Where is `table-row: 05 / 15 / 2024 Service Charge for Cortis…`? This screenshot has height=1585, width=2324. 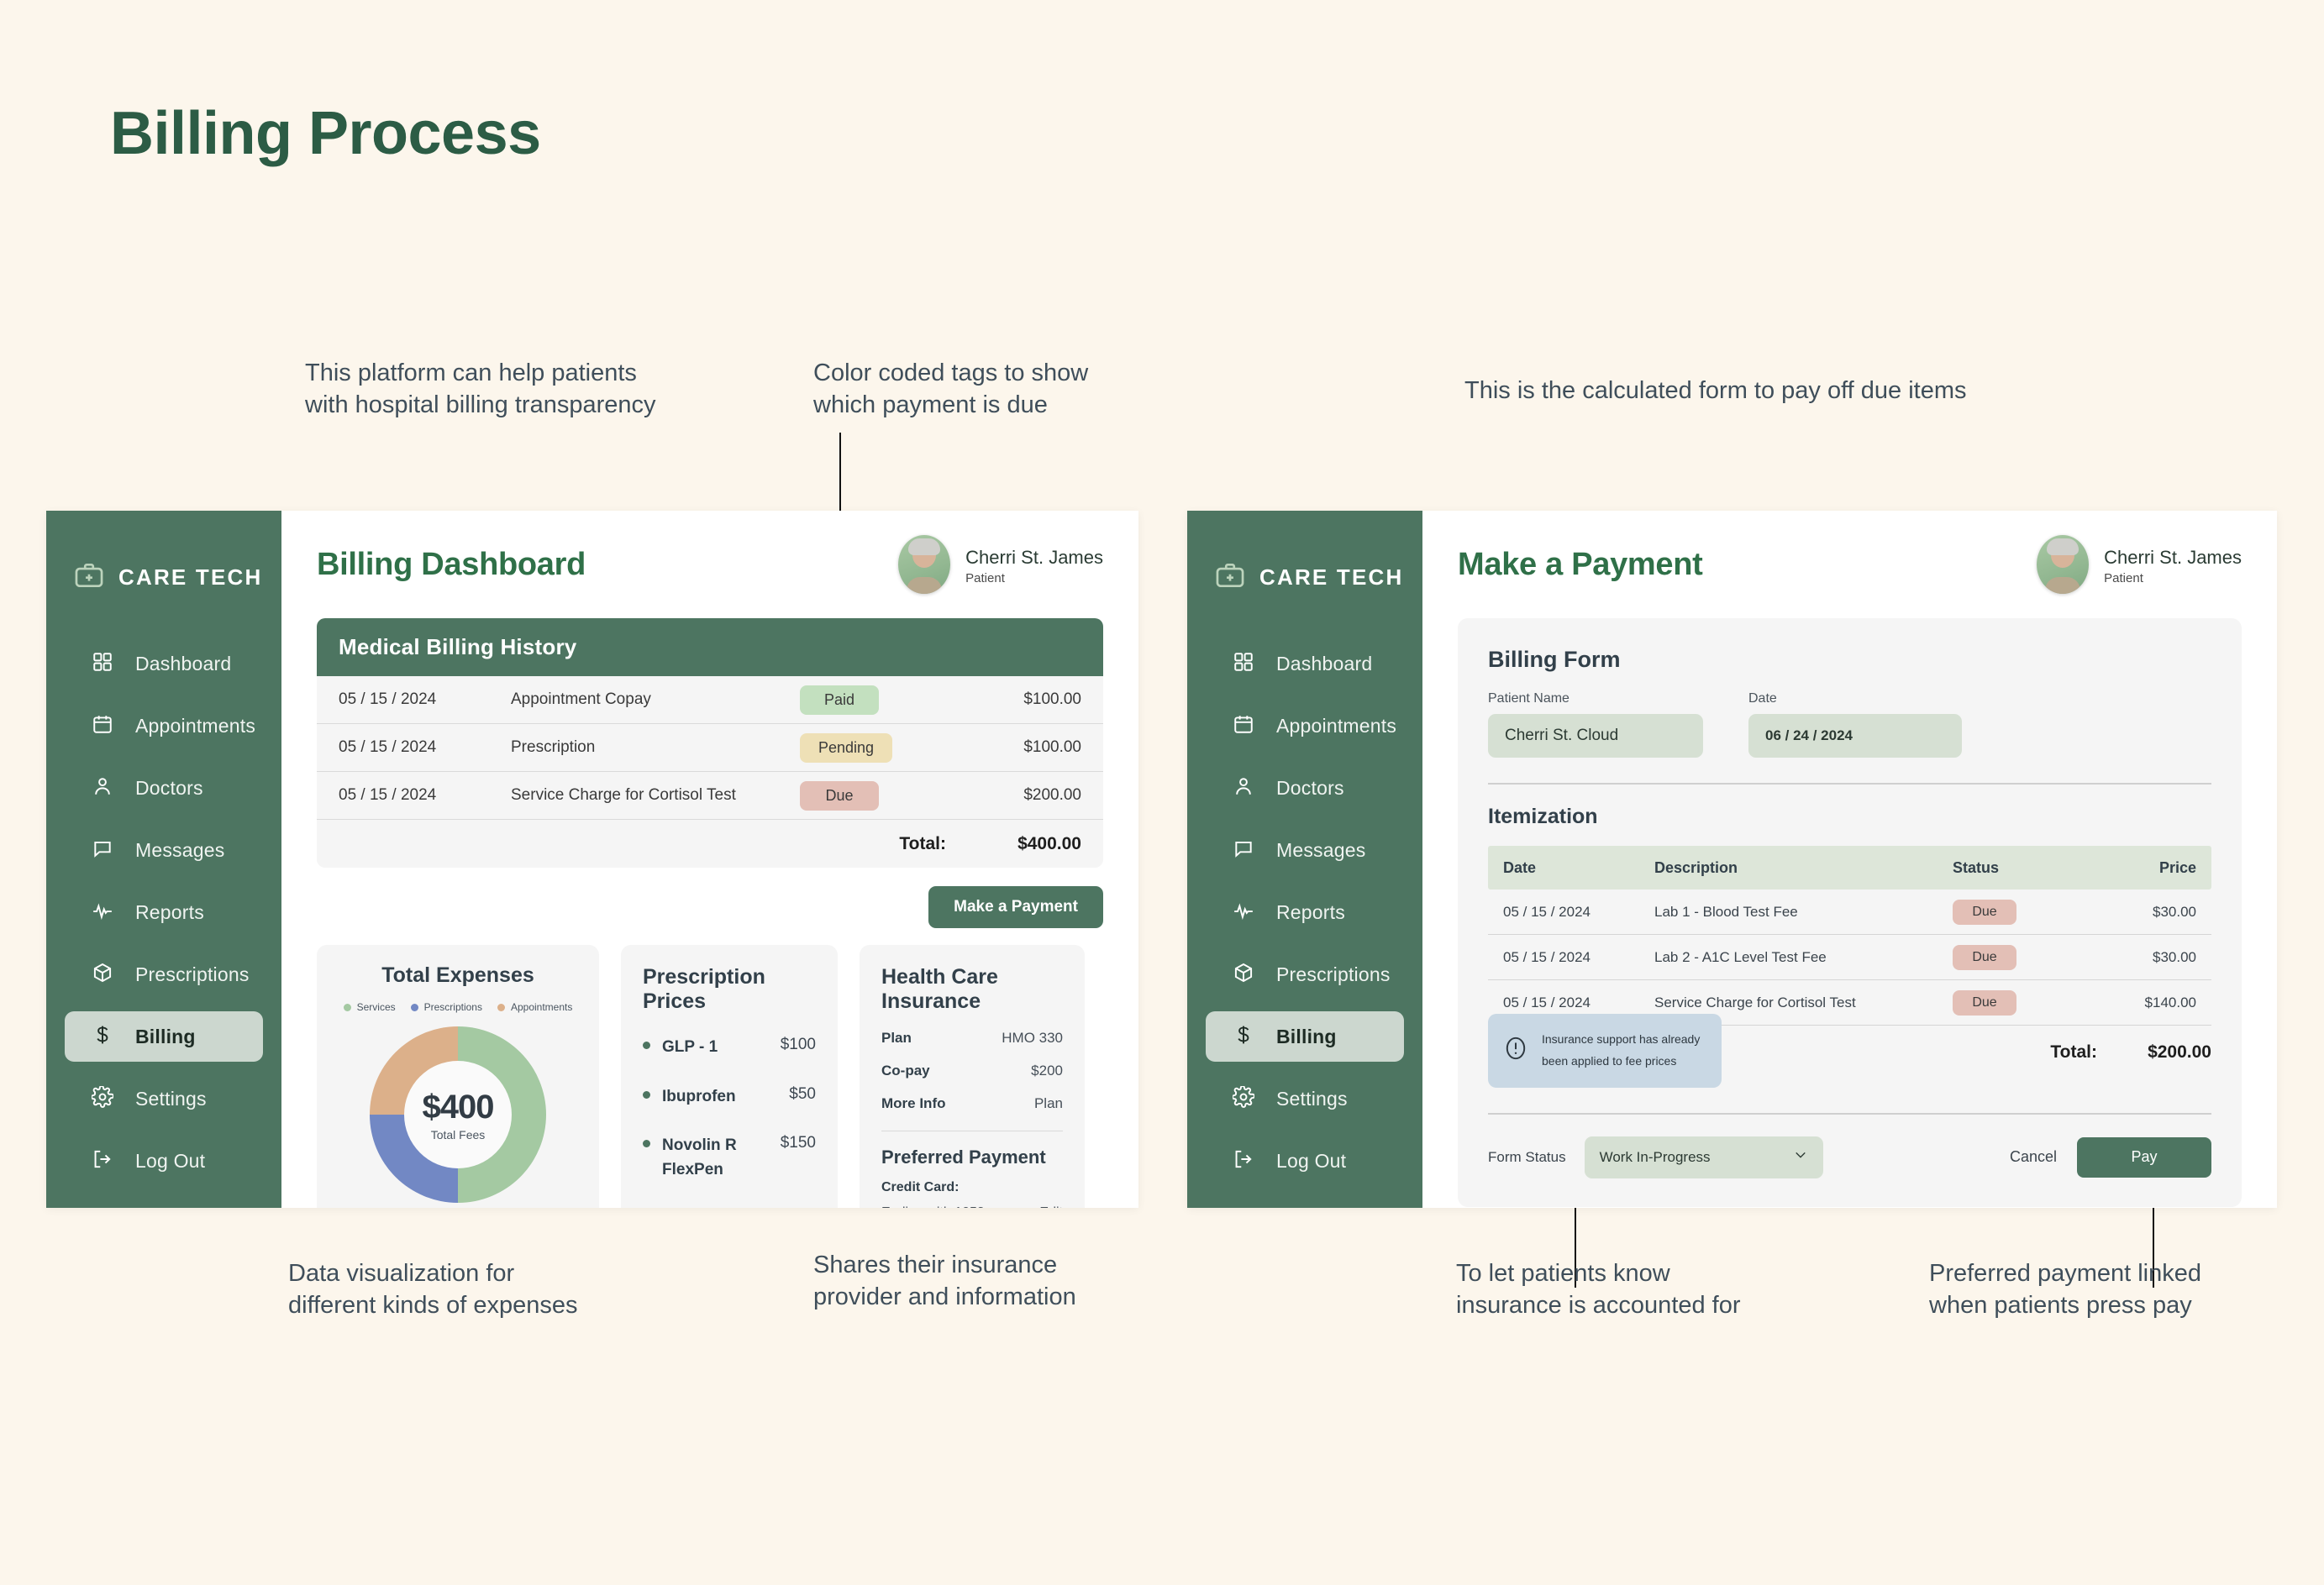
table-row: 05 / 15 / 2024 Service Charge for Cortis… is located at coordinates (710, 796).